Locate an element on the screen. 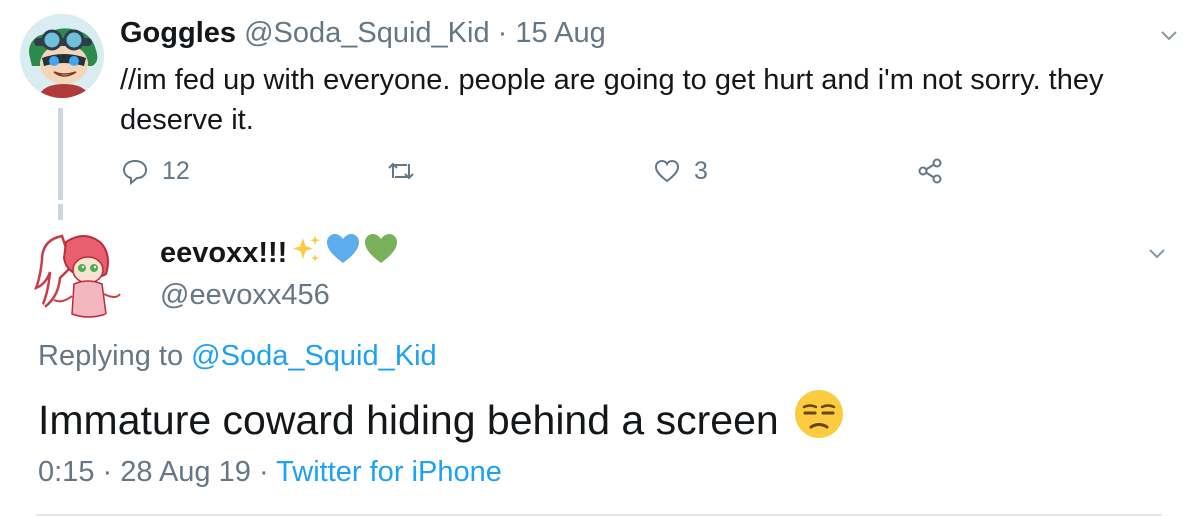 This screenshot has width=1193, height=517. like-count: 3 is located at coordinates (701, 170).